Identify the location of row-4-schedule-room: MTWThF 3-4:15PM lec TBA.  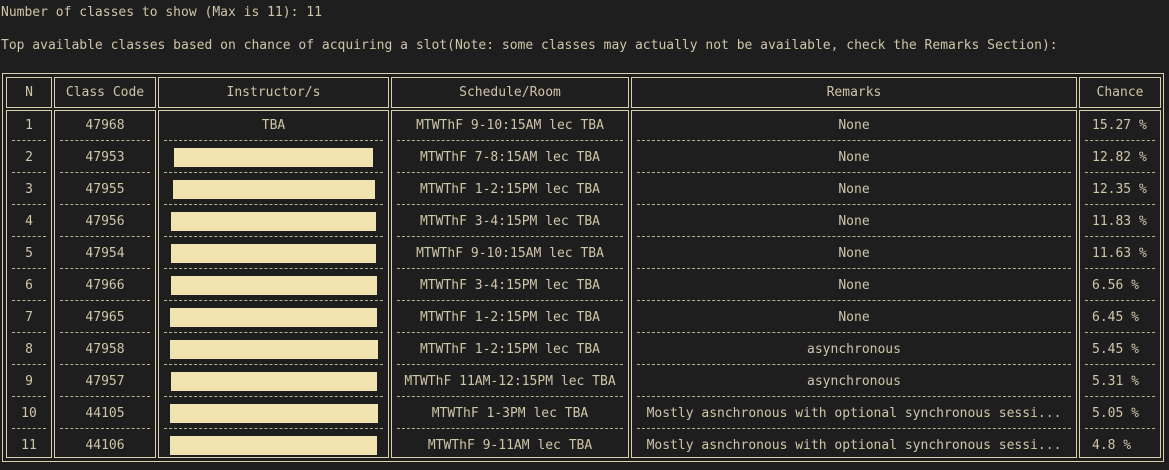
(509, 221).